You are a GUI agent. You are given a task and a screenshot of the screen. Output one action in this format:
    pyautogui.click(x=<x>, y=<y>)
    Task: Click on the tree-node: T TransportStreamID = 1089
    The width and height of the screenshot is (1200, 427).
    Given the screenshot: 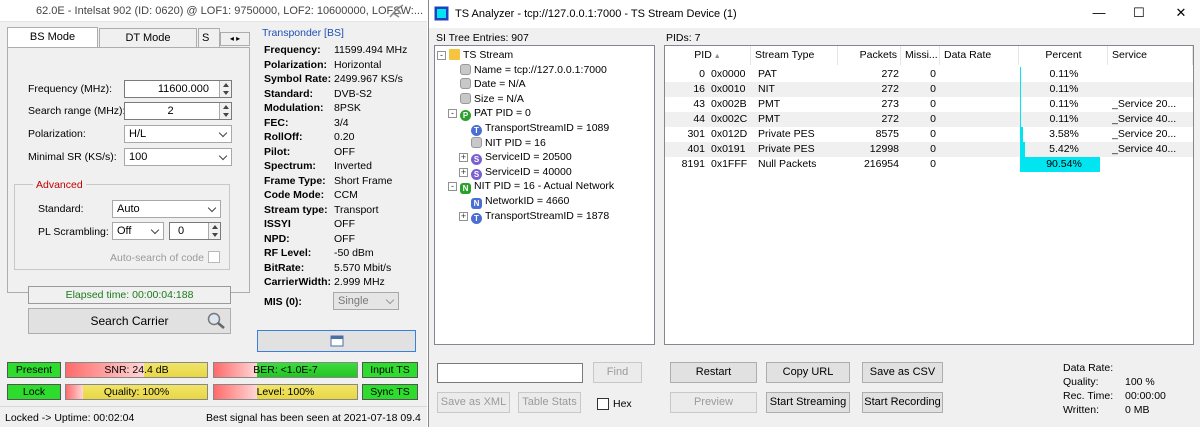 What is the action you would take?
    pyautogui.click(x=540, y=128)
    